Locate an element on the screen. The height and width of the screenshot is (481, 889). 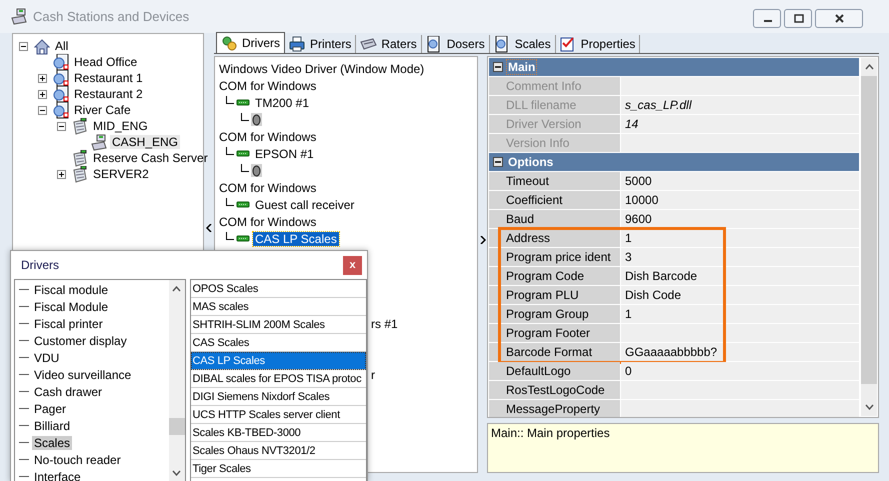
tab: Scales is located at coordinates (523, 44).